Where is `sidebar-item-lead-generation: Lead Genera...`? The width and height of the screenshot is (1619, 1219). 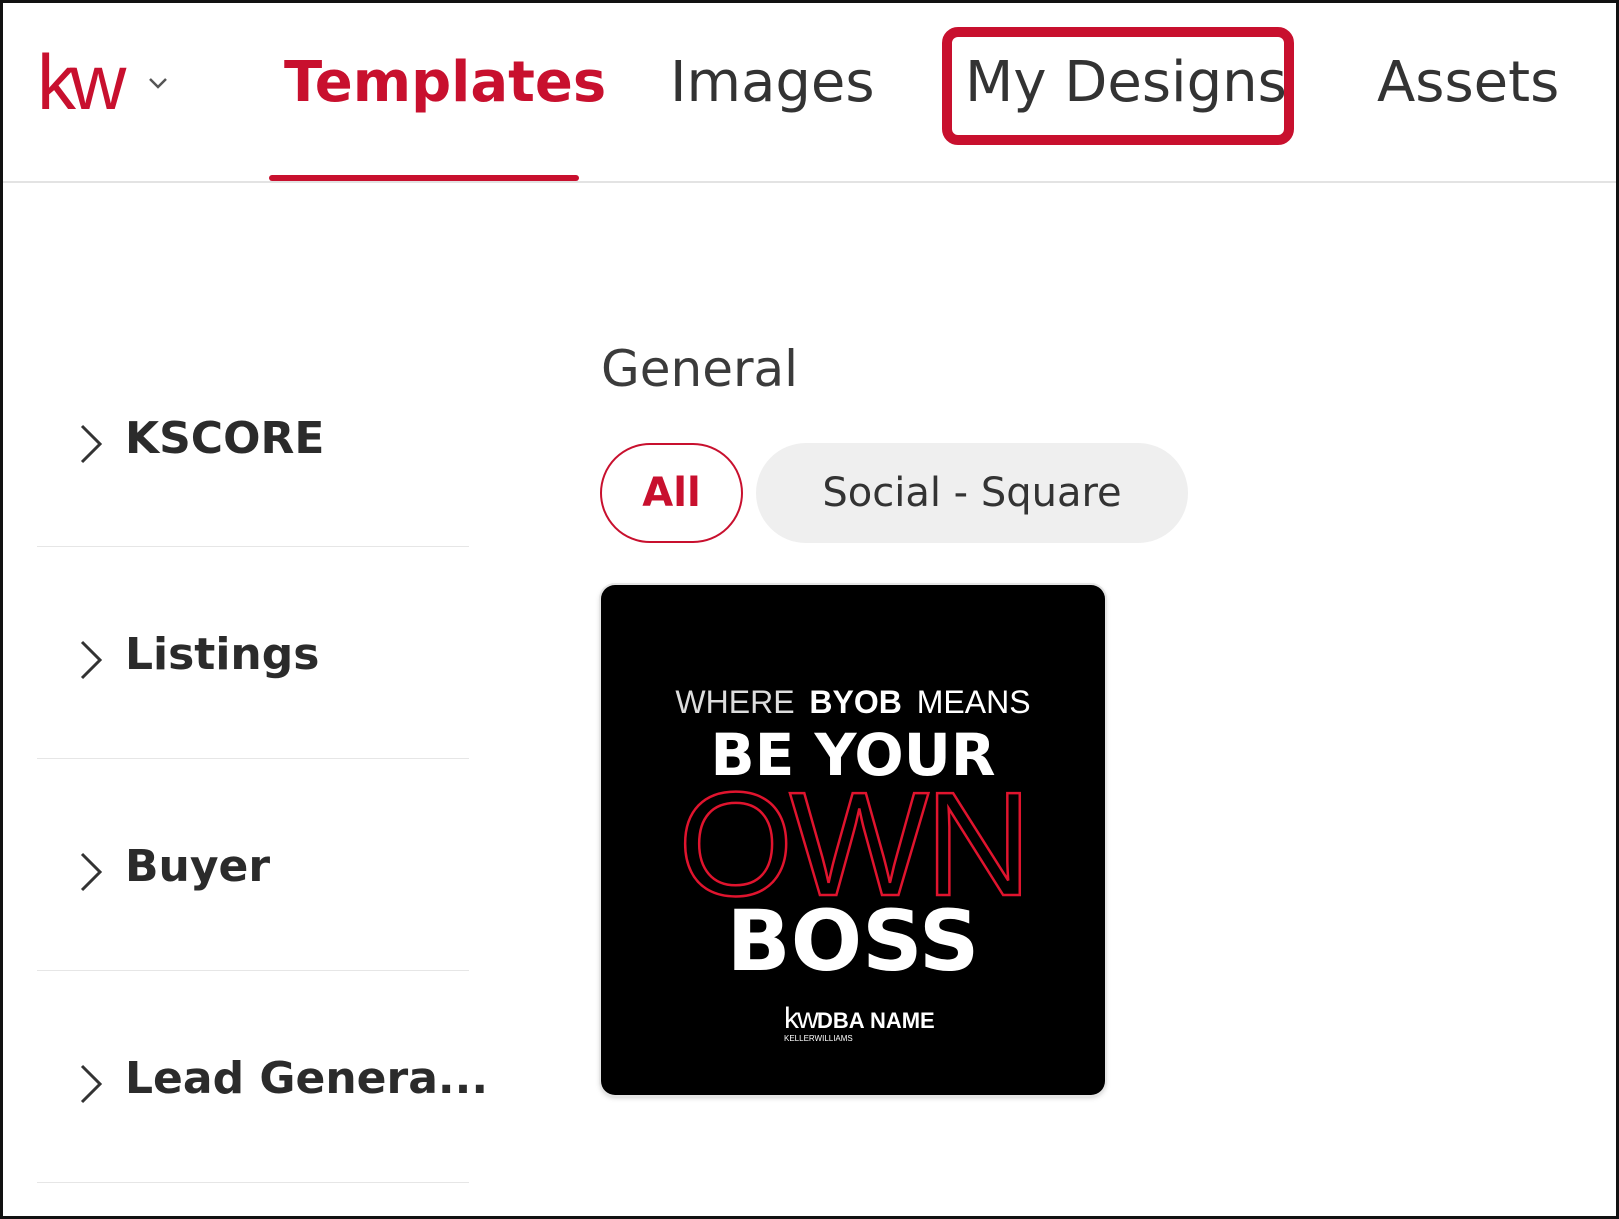 sidebar-item-lead-generation: Lead Genera... is located at coordinates (262, 1077).